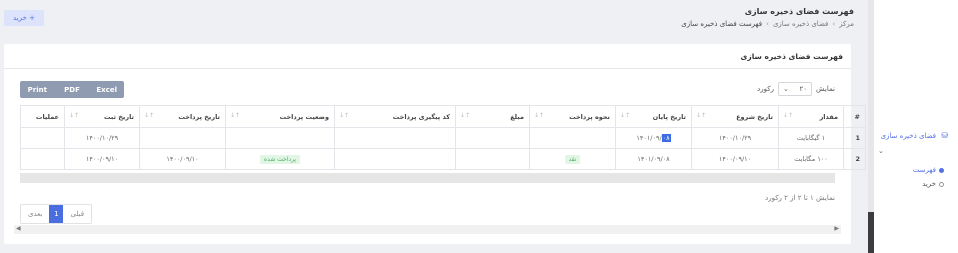 The height and width of the screenshot is (253, 958). What do you see at coordinates (854, 159) in the screenshot?
I see `row-number: 2` at bounding box center [854, 159].